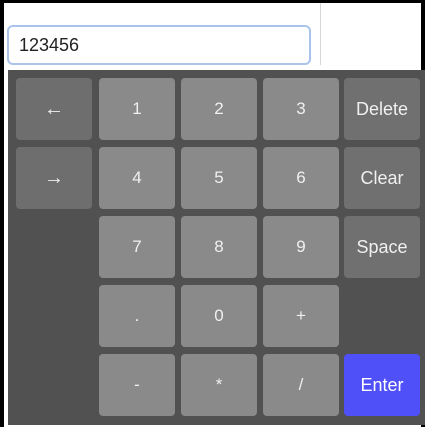 The image size is (425, 427). Describe the element at coordinates (301, 316) in the screenshot. I see `plus-key: +` at that location.